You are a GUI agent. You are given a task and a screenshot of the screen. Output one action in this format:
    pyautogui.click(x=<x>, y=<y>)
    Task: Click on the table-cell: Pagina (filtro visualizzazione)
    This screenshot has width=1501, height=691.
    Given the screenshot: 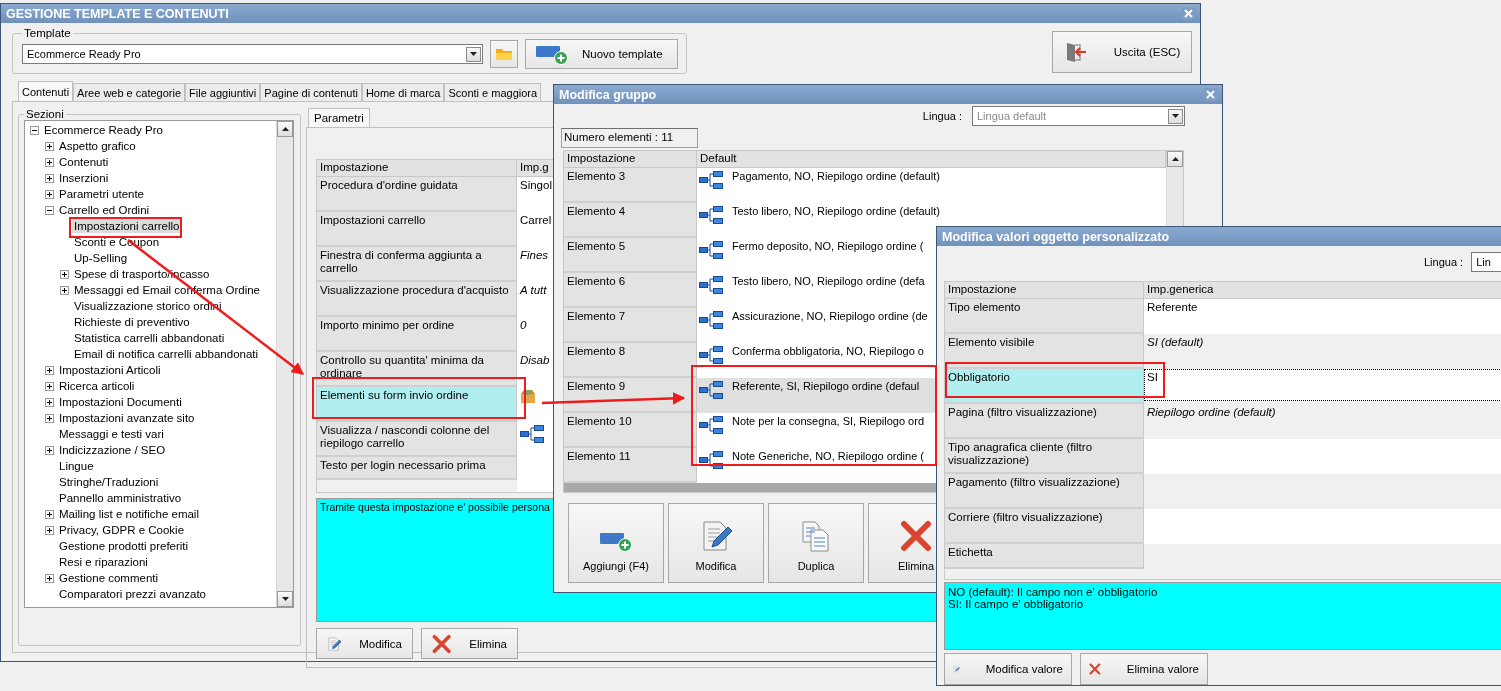 What is the action you would take?
    pyautogui.click(x=1044, y=421)
    